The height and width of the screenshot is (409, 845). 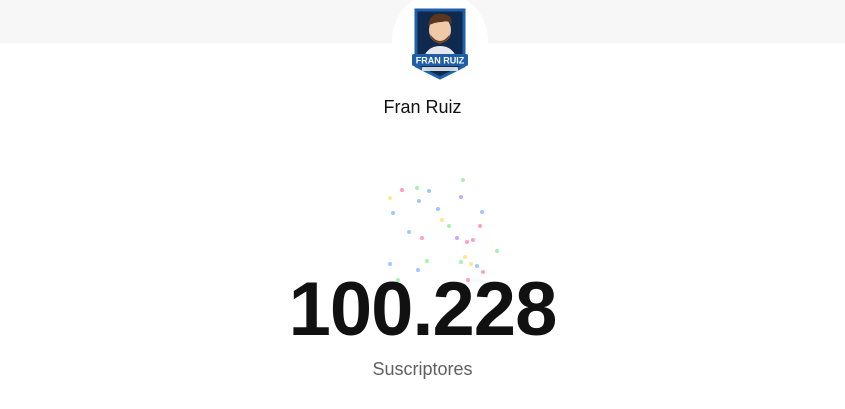 What do you see at coordinates (423, 309) in the screenshot?
I see `subscriber-count: 100.228` at bounding box center [423, 309].